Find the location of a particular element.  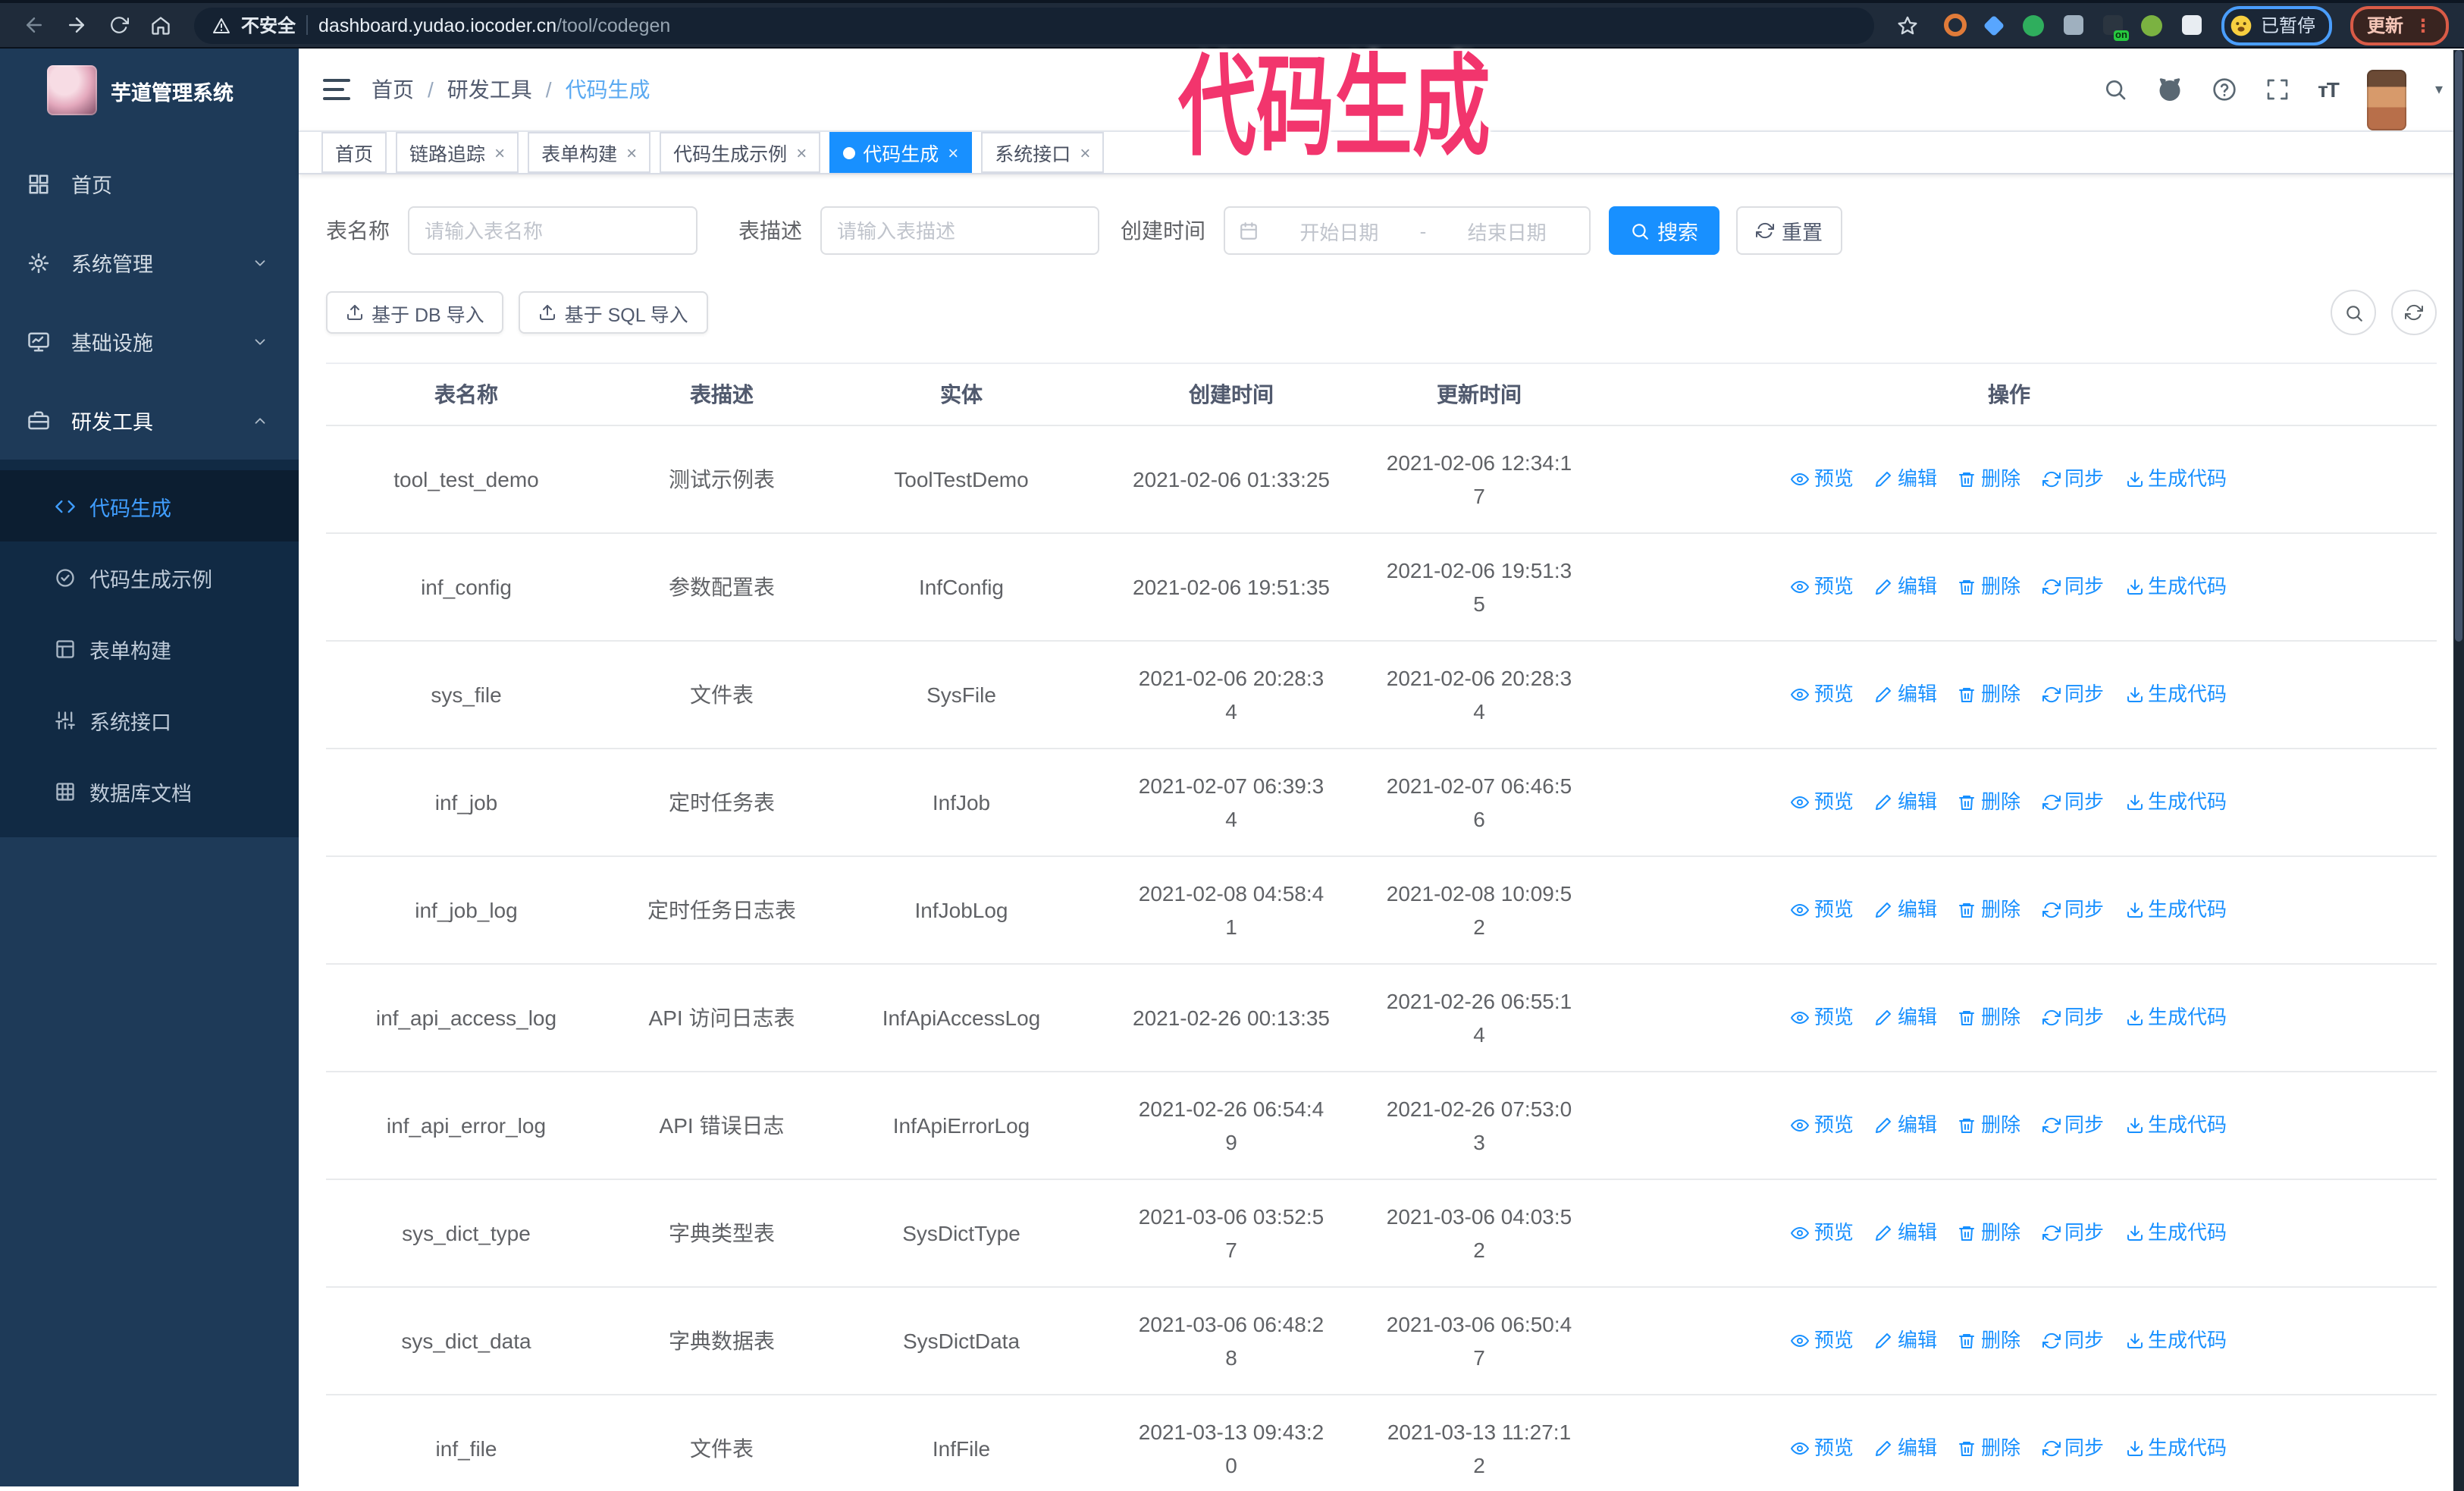

sidebar-item-基础设施: 基础设施 is located at coordinates (150, 341).